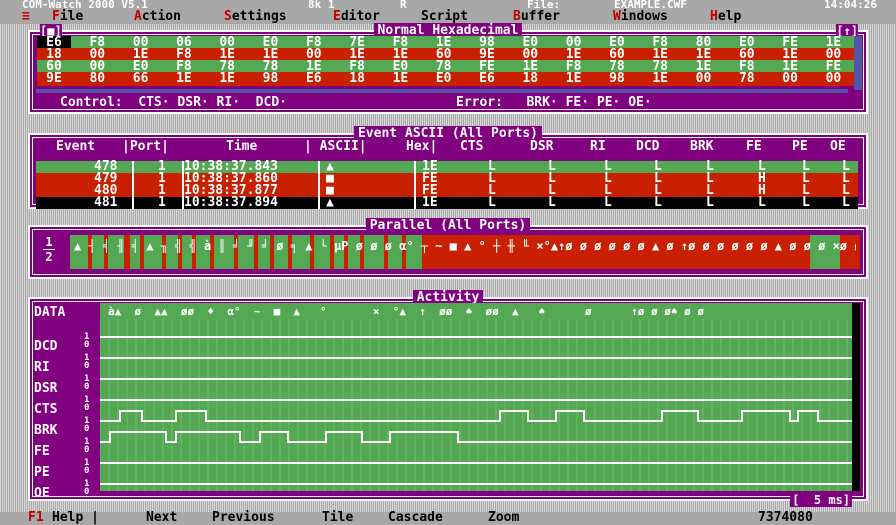 Image resolution: width=896 pixels, height=525 pixels. Describe the element at coordinates (173, 102) in the screenshot. I see `control-line: Control: CTS· DSR· RI· DCD·` at that location.